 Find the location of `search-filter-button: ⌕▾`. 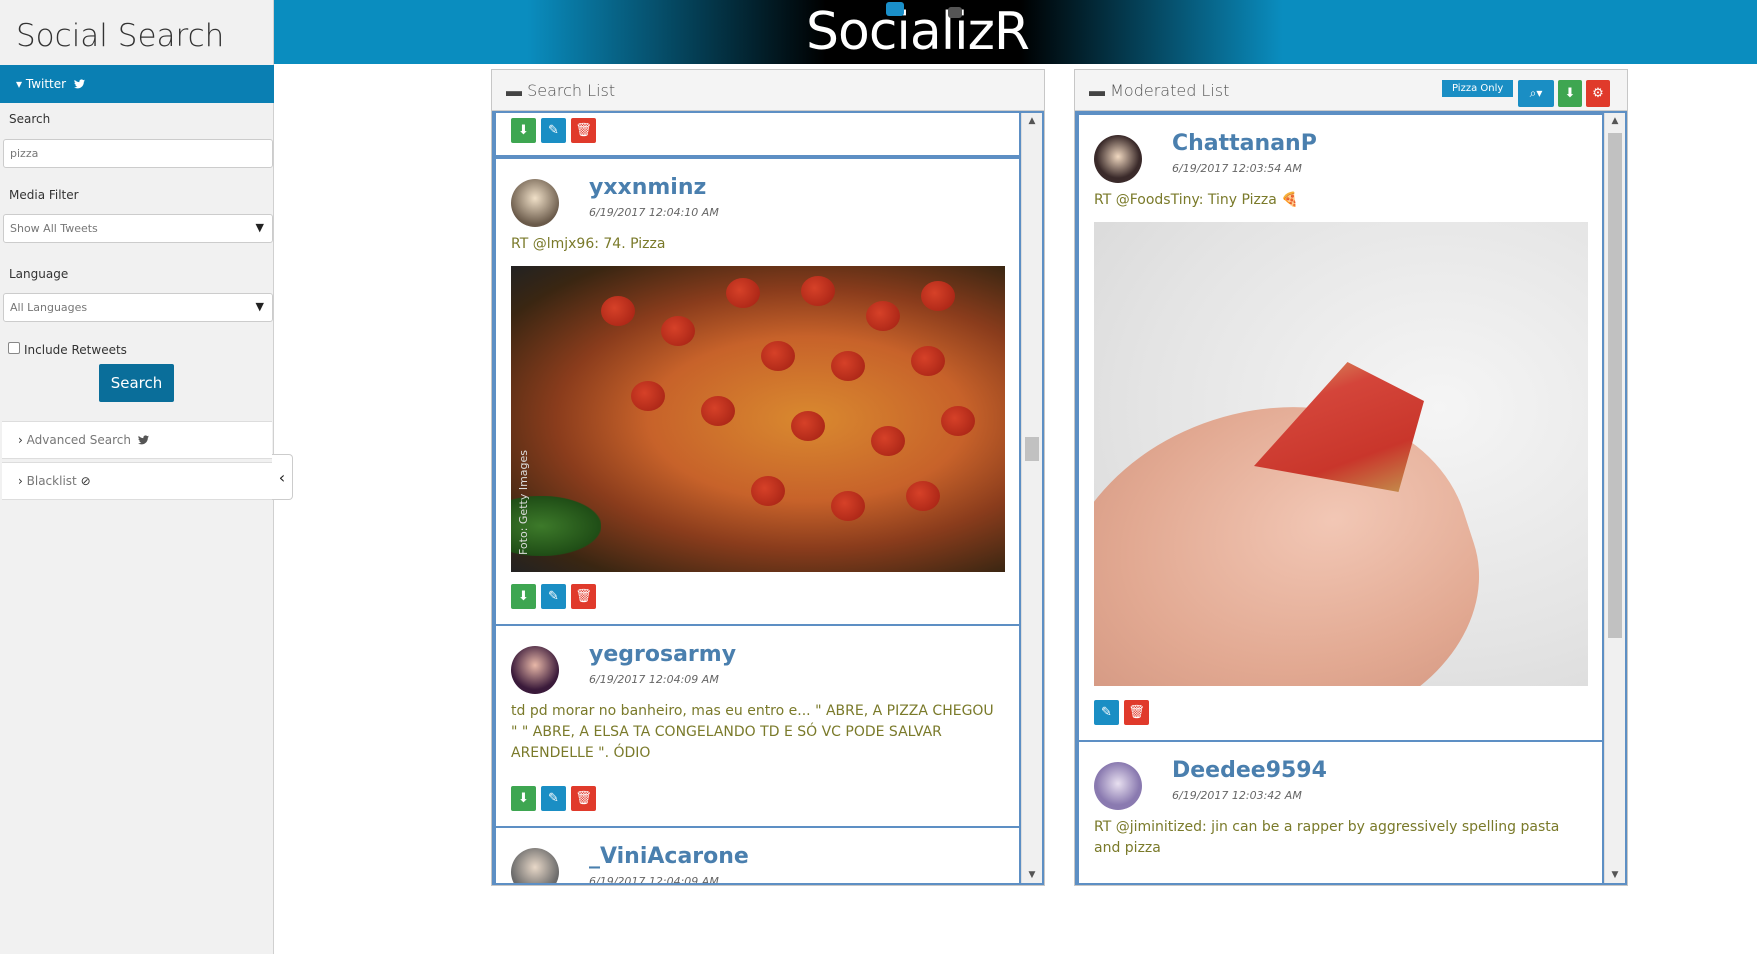

search-filter-button: ⌕▾ is located at coordinates (1536, 93).